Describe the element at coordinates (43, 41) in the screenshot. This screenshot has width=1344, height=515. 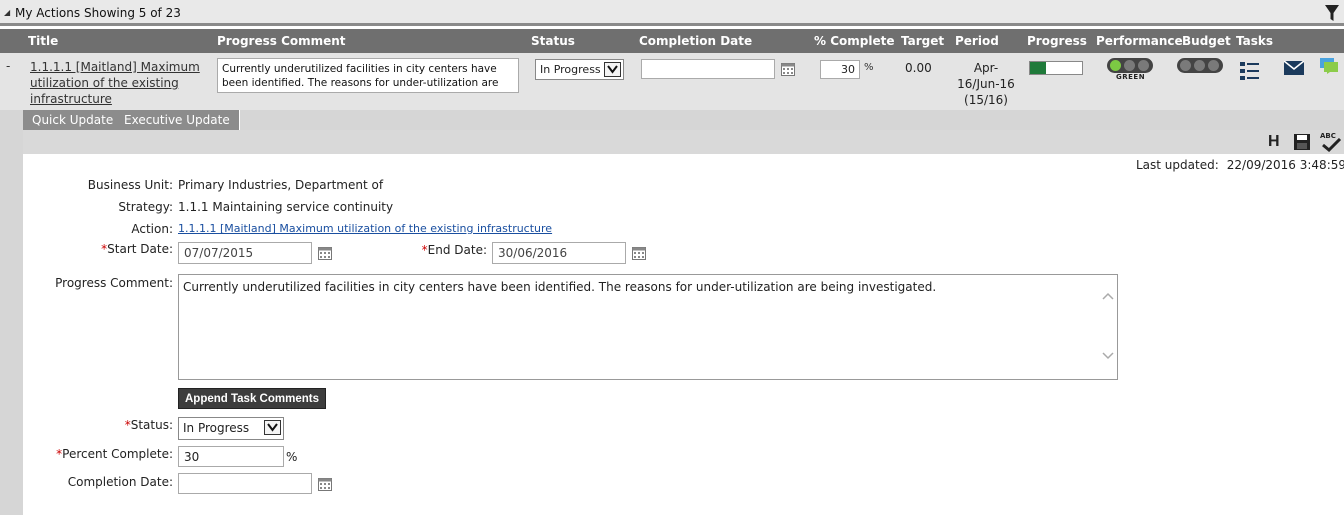
I see `col-title: Title` at that location.